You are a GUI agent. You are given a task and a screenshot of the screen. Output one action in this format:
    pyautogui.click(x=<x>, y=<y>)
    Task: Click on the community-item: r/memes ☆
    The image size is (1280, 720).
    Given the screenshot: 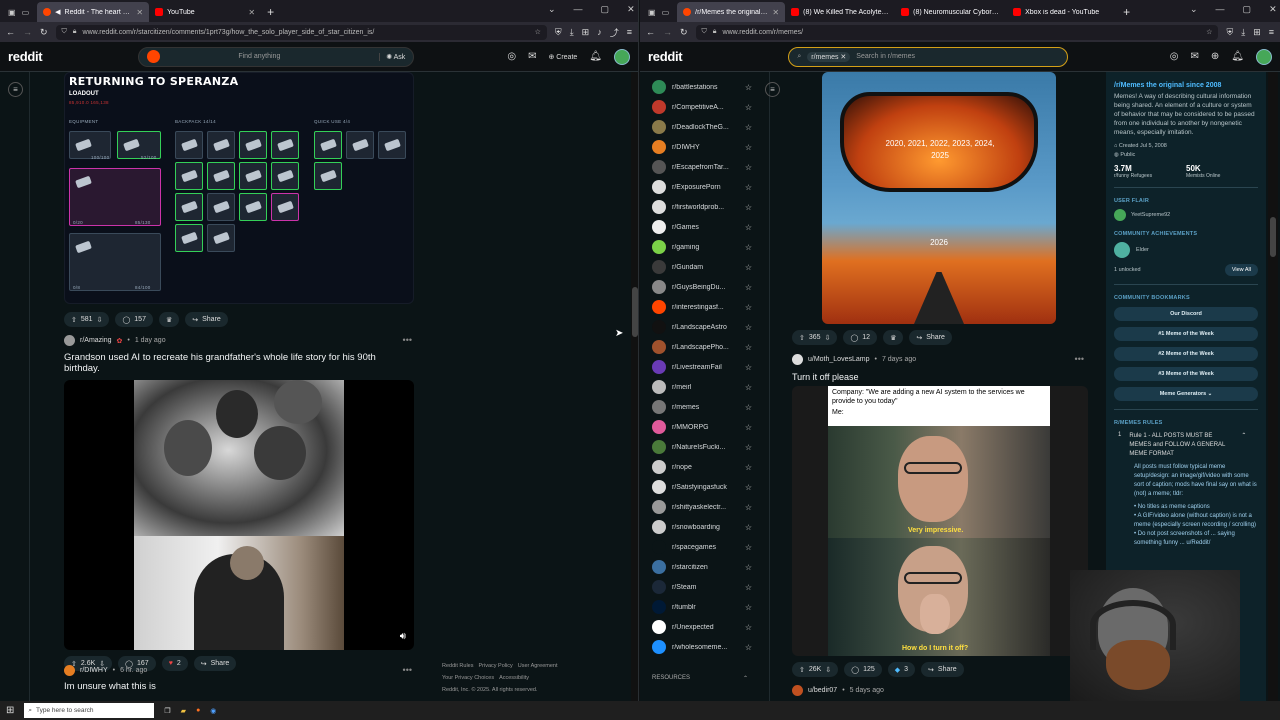 What is the action you would take?
    pyautogui.click(x=702, y=407)
    